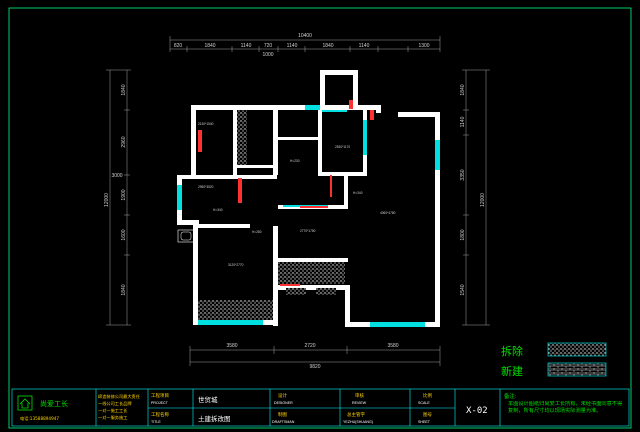  Describe the element at coordinates (206, 187) in the screenshot. I see `room-size-label: 2950*3520` at that location.